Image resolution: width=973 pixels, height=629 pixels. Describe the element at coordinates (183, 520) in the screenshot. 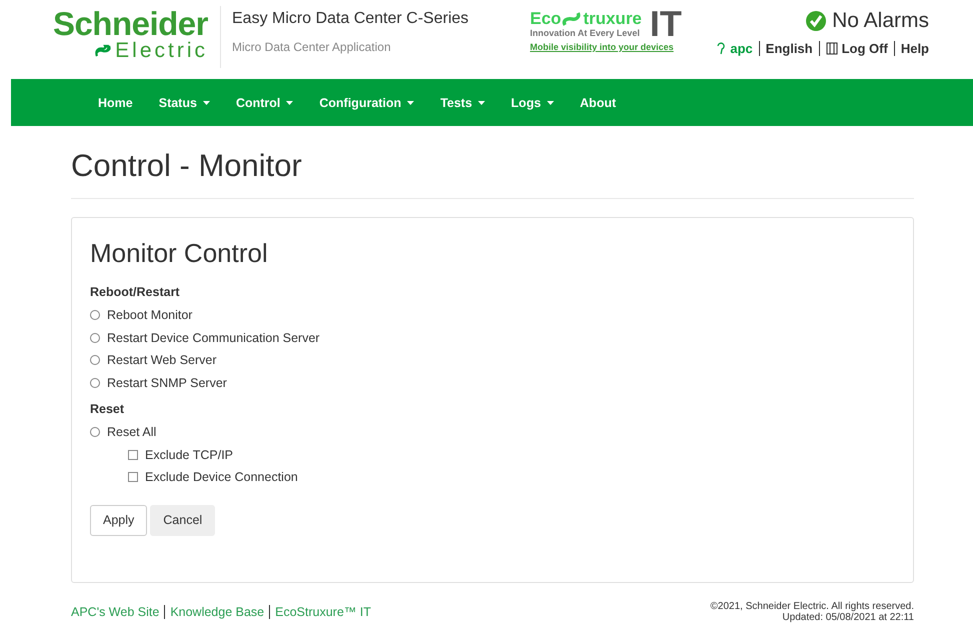

I see `cancel-button: Cancel` at that location.